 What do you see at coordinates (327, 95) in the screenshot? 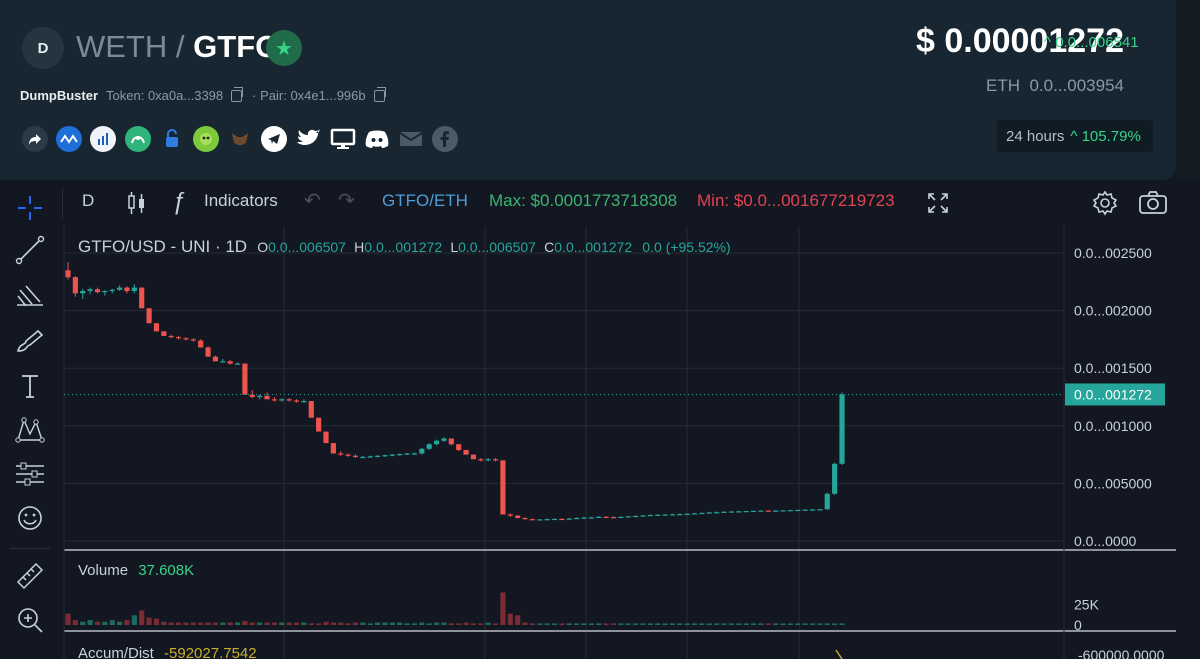
I see `pair-address: 0x4e1...996b` at bounding box center [327, 95].